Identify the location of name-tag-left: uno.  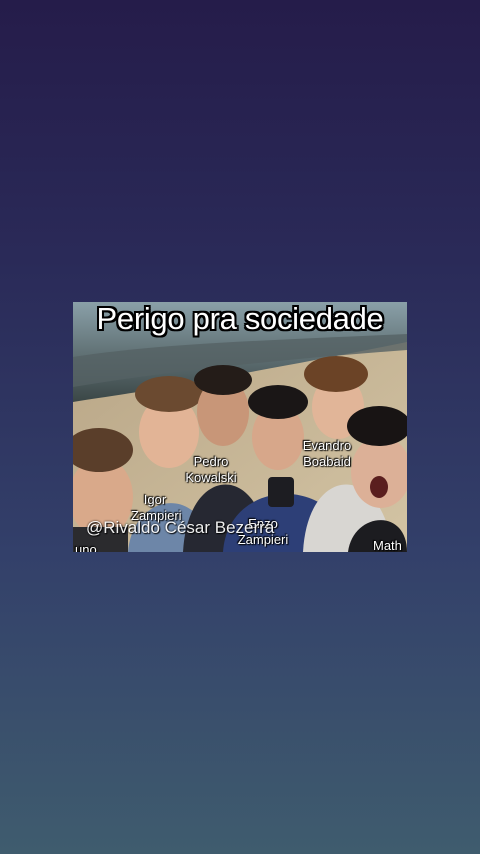
(86, 547).